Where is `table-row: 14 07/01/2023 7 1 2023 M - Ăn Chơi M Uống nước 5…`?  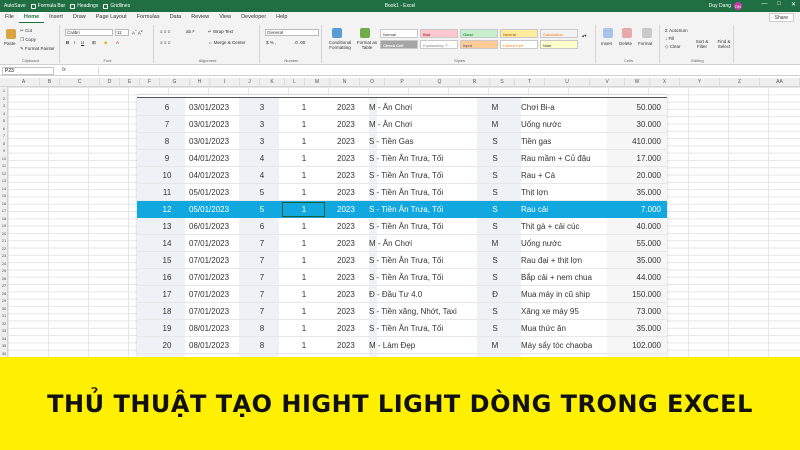
table-row: 14 07/01/2023 7 1 2023 M - Ăn Chơi M Uống nước 5… is located at coordinates (402, 243).